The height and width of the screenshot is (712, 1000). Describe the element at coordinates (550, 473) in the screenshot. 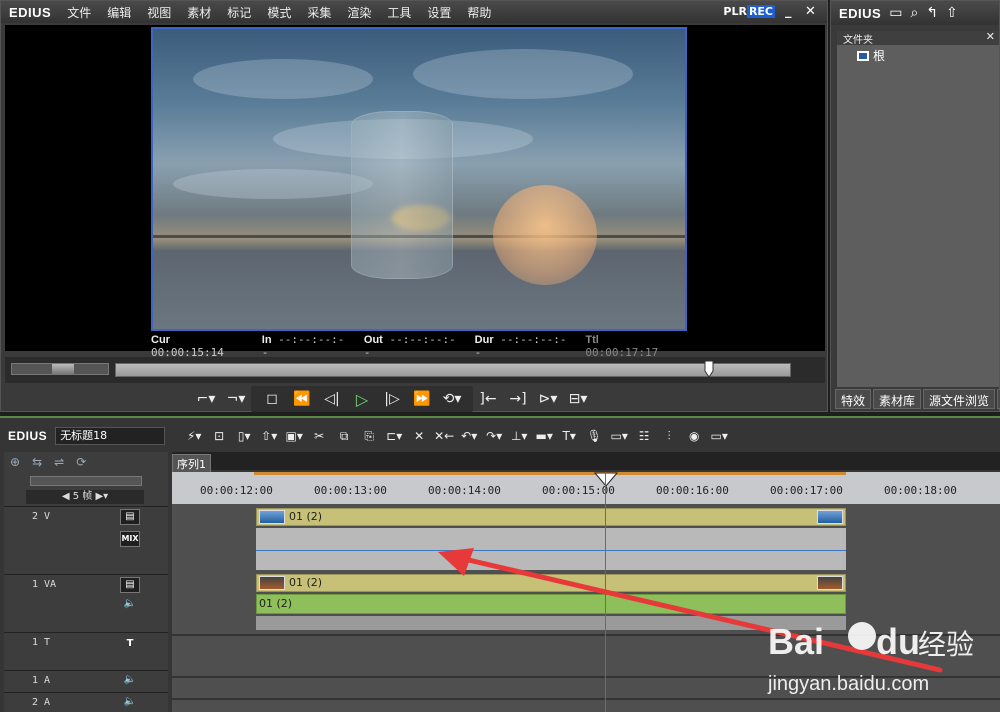

I see `in-out-range` at that location.